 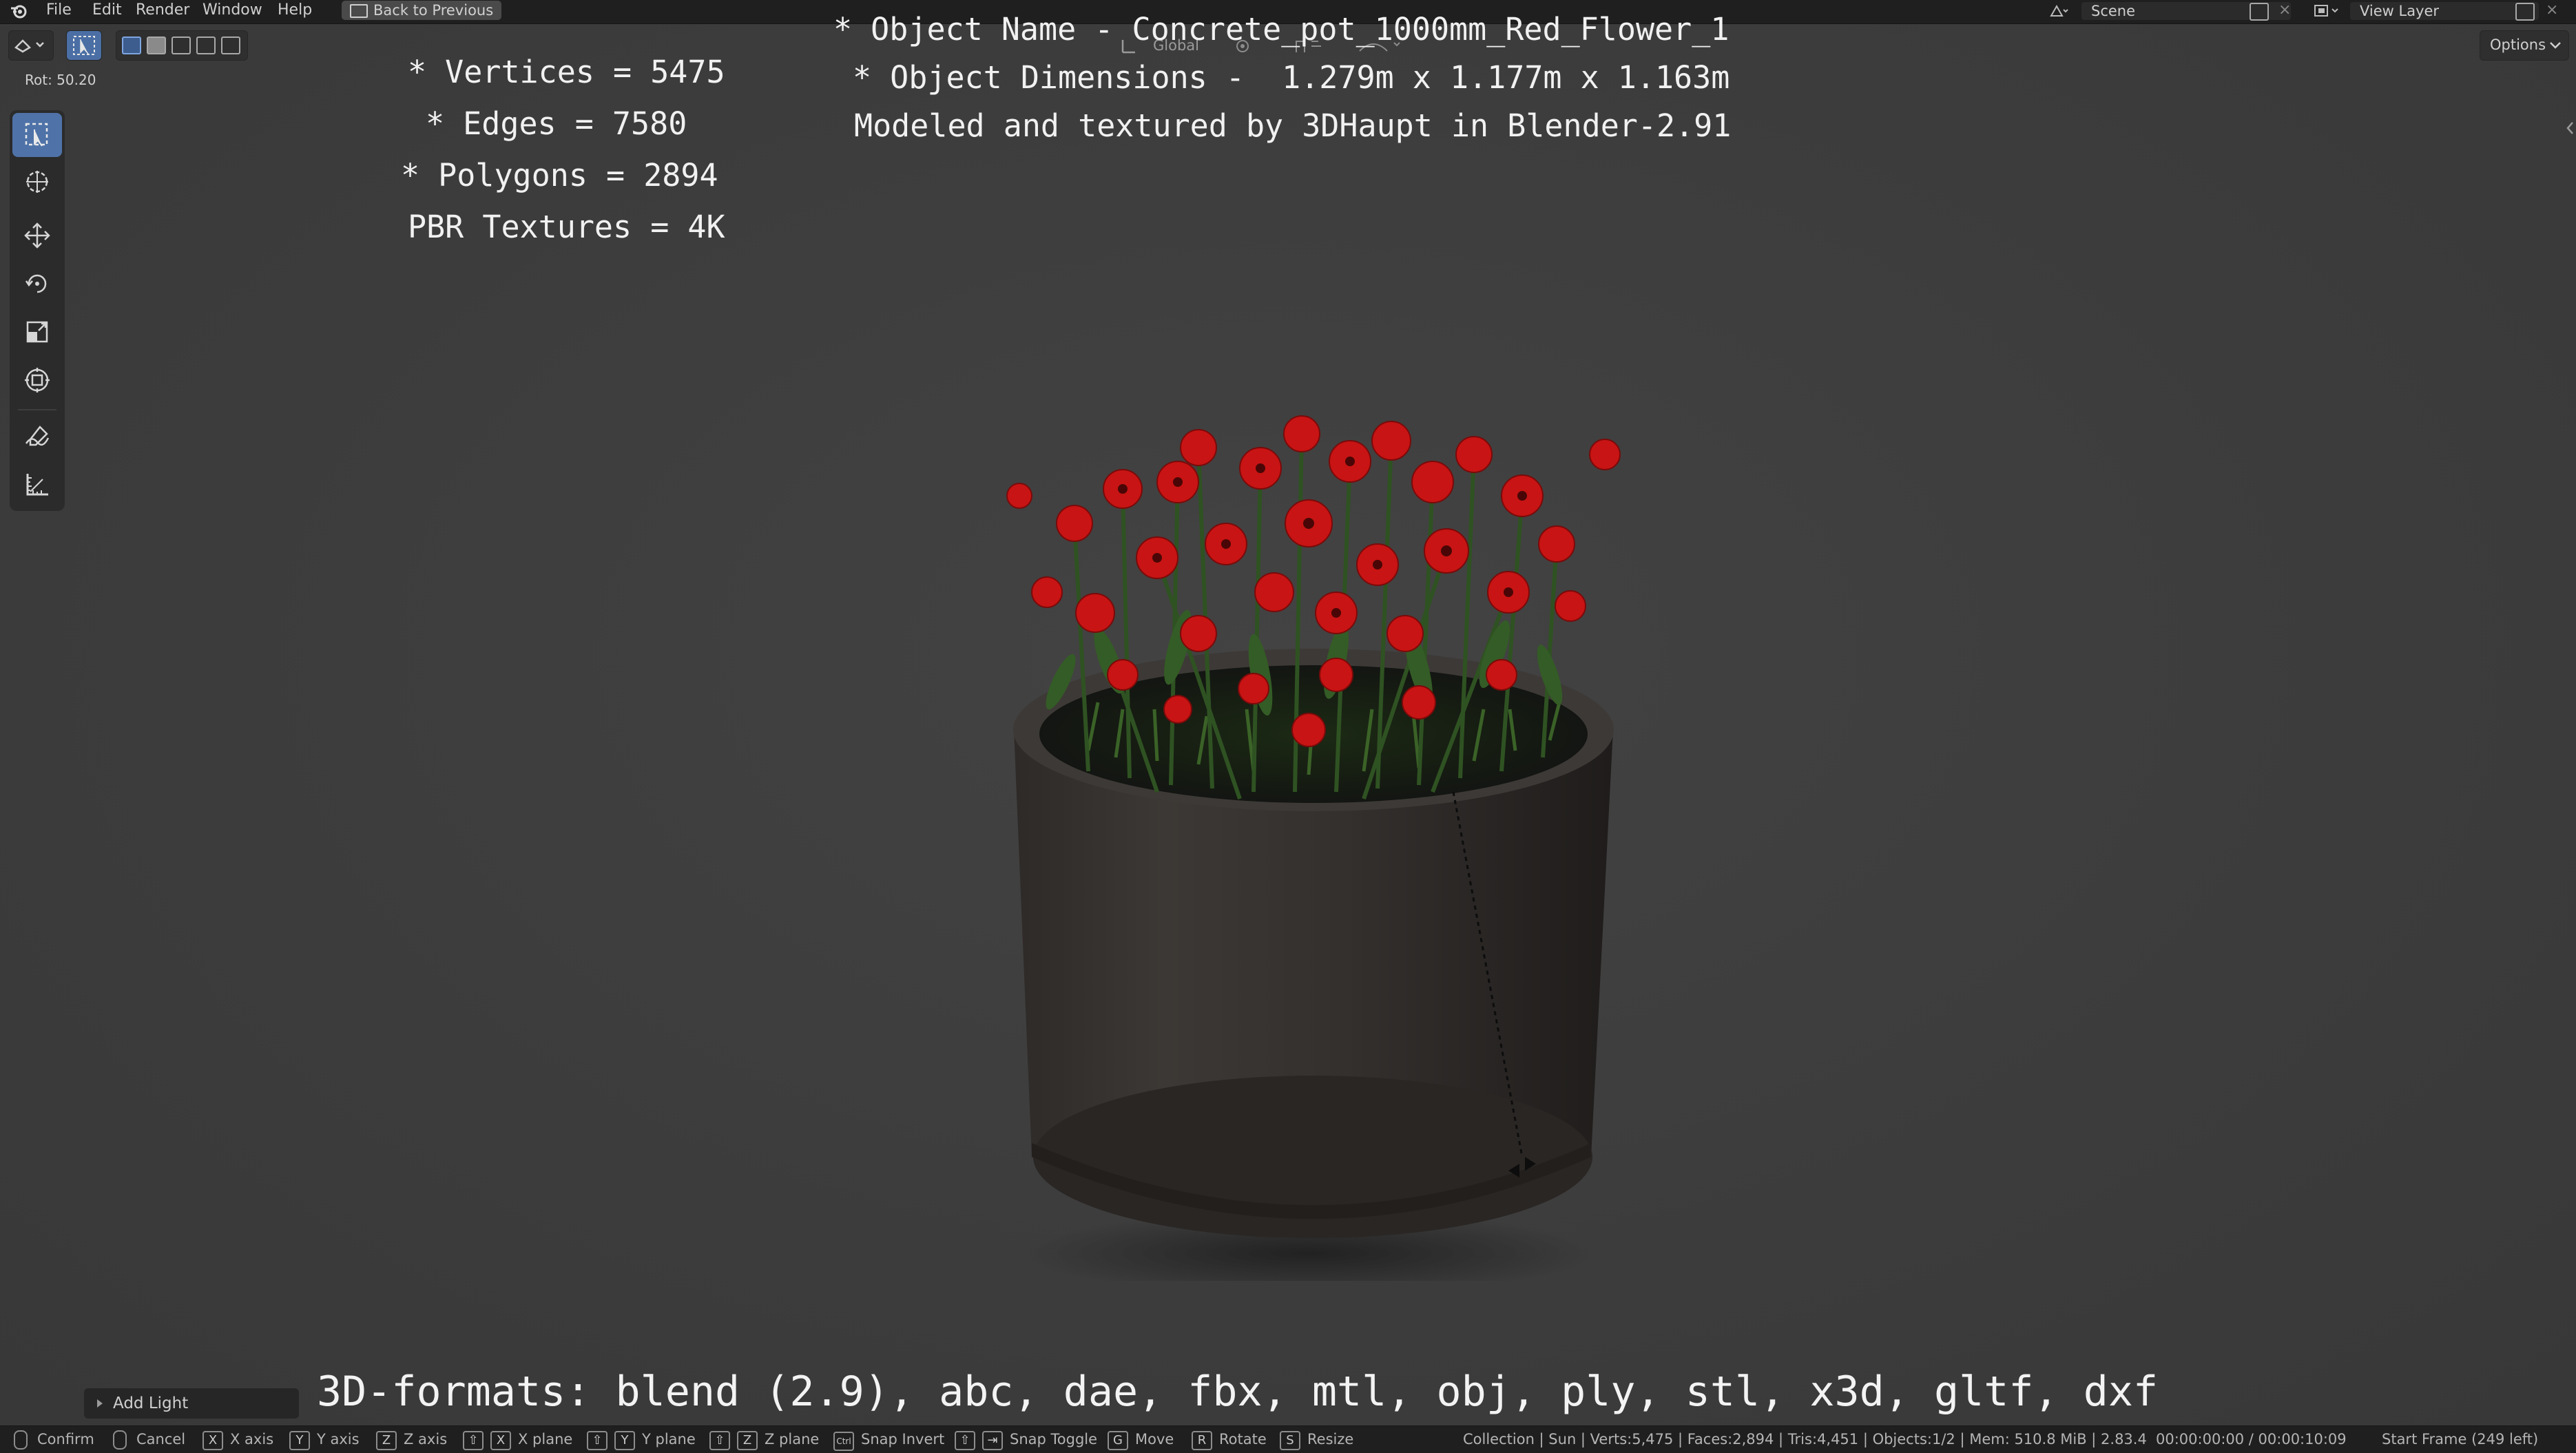 I want to click on tool-scale, so click(x=37, y=332).